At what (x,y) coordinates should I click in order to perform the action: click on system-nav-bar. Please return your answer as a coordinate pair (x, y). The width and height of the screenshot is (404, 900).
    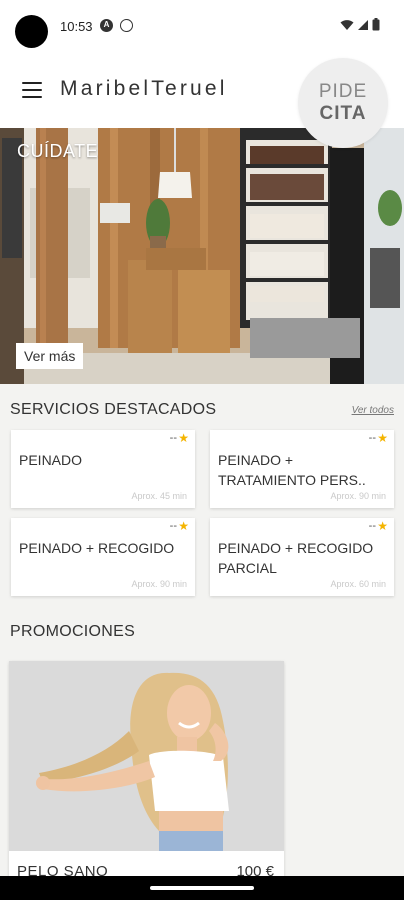
    Looking at the image, I should click on (202, 888).